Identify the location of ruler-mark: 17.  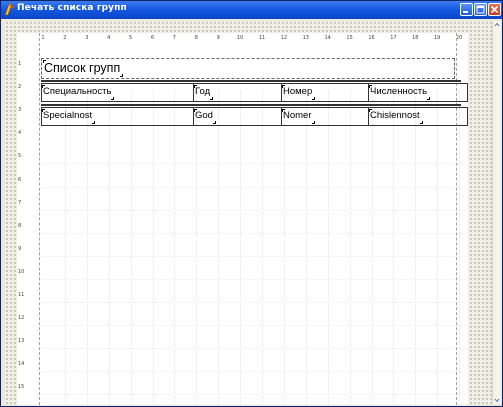
(393, 38).